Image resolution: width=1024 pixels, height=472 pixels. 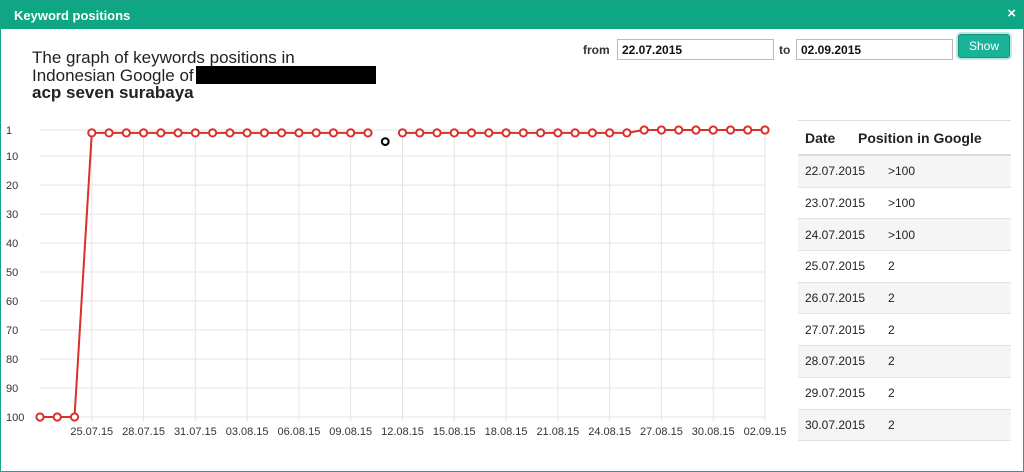 I want to click on row-date: 22.07.2015, so click(x=835, y=171).